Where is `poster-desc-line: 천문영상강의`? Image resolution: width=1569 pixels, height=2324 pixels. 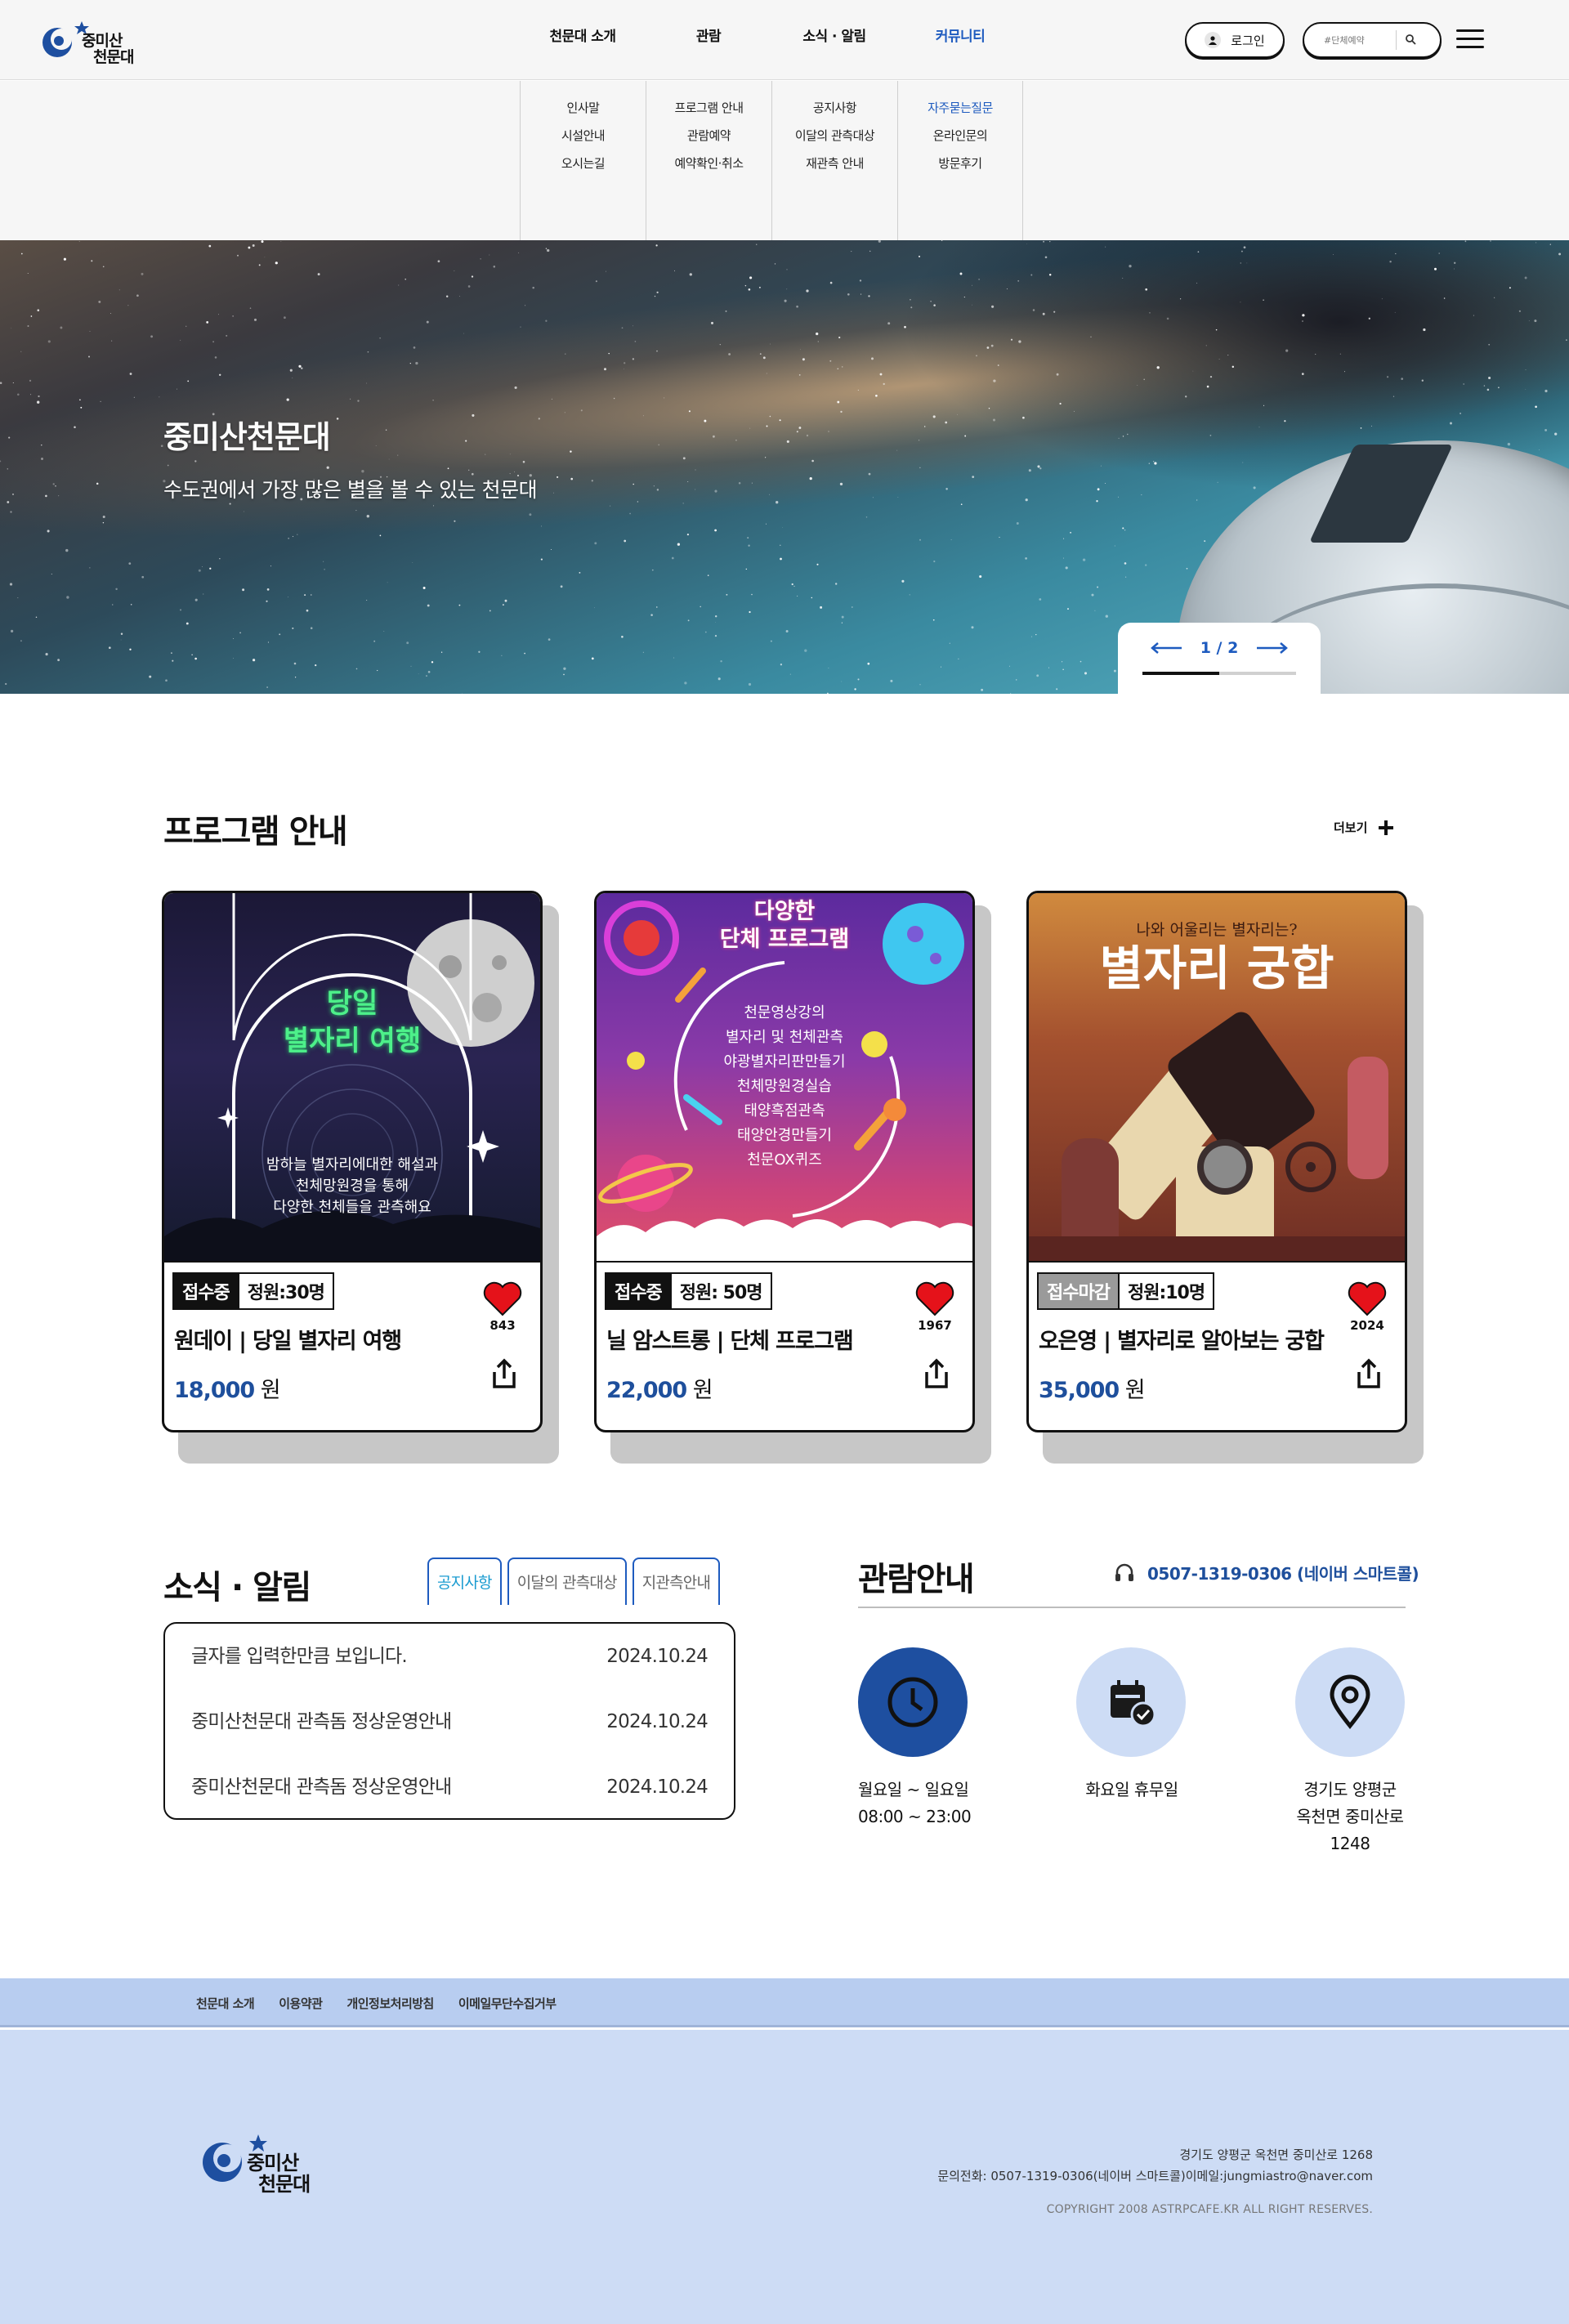
poster-desc-line: 천문영상강의 is located at coordinates (784, 1012).